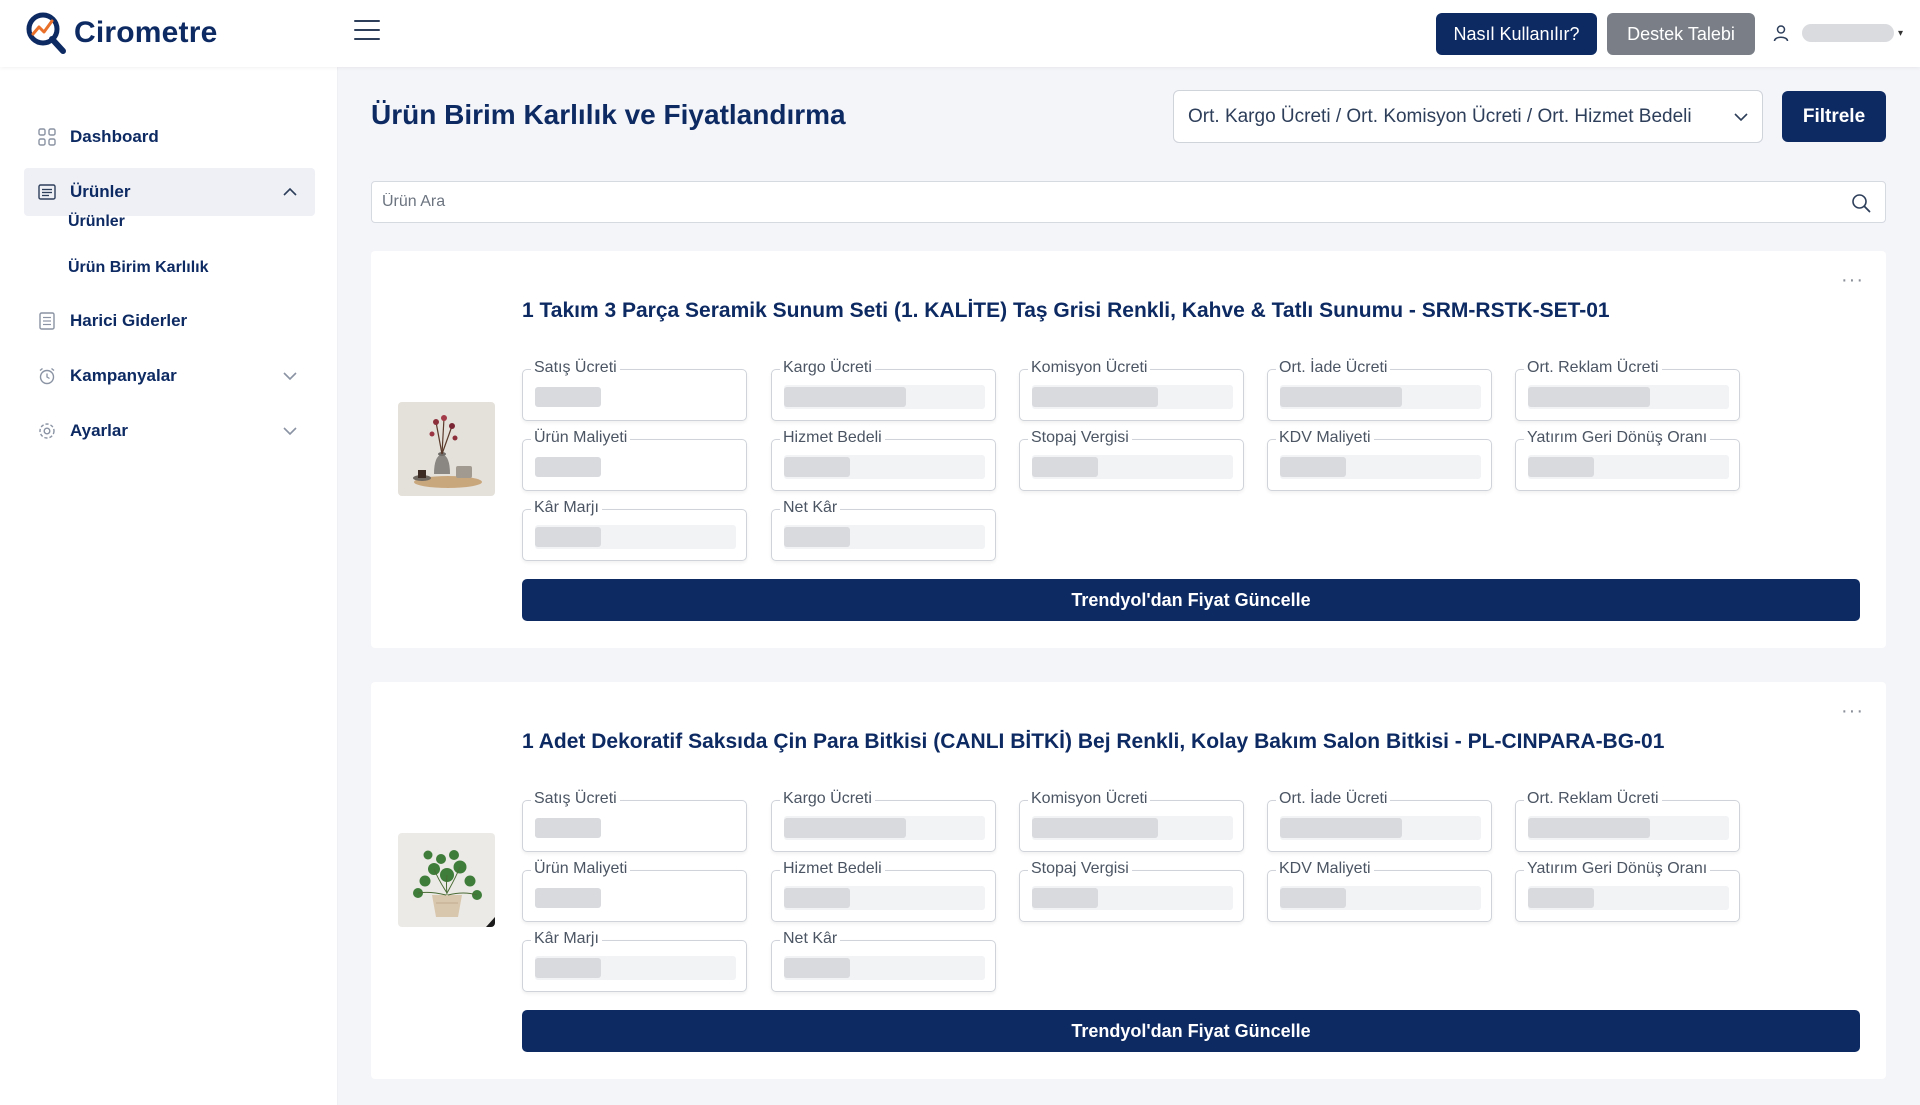 This screenshot has height=1105, width=1920. I want to click on sidebar-item-external-expenses: Harici Giderler, so click(169, 321).